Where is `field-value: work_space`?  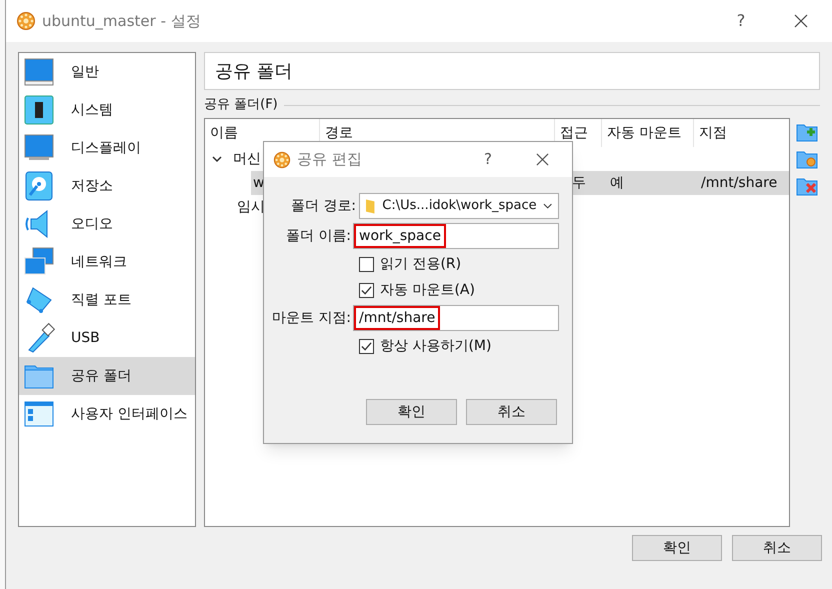 field-value: work_space is located at coordinates (400, 236).